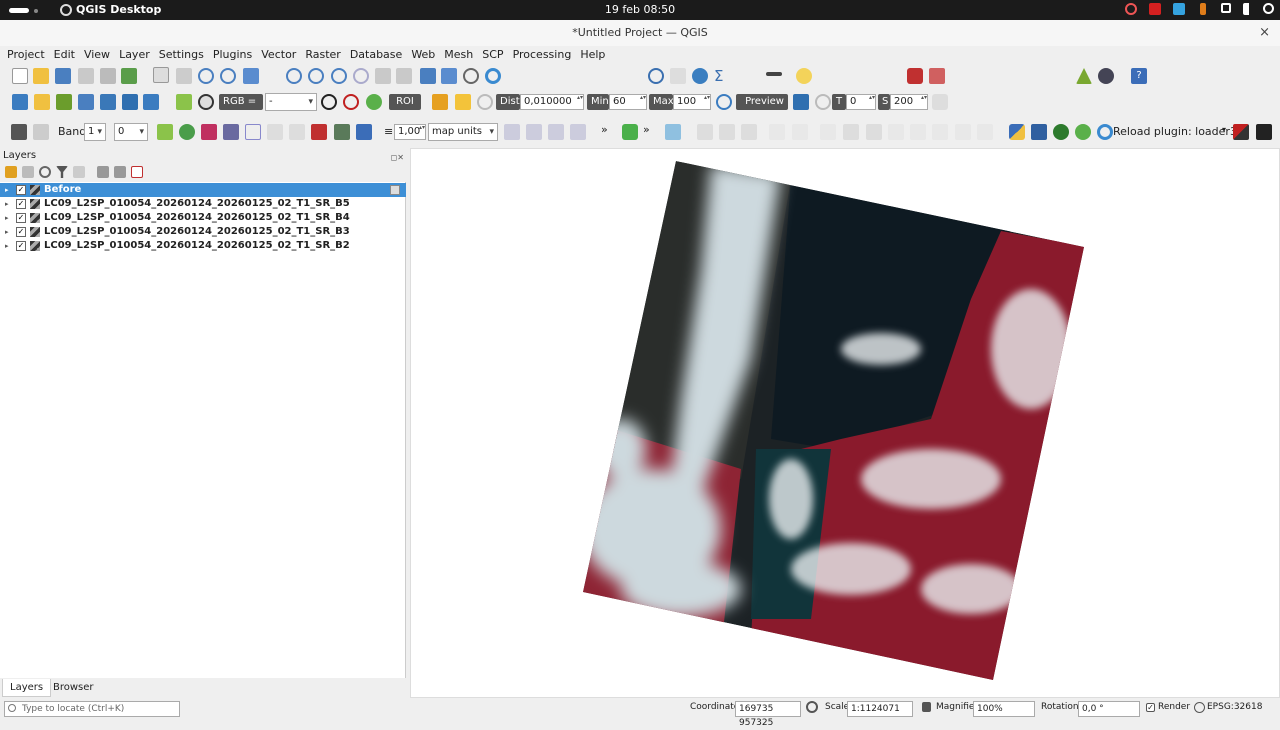 The width and height of the screenshot is (1280, 730). Describe the element at coordinates (692, 102) in the screenshot. I see `max-field: 100` at that location.